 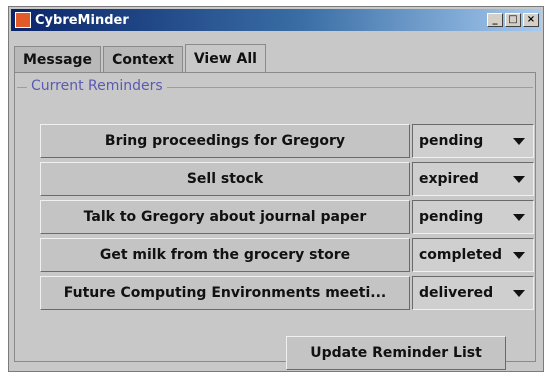 What do you see at coordinates (456, 293) in the screenshot?
I see `status-value: delivered` at bounding box center [456, 293].